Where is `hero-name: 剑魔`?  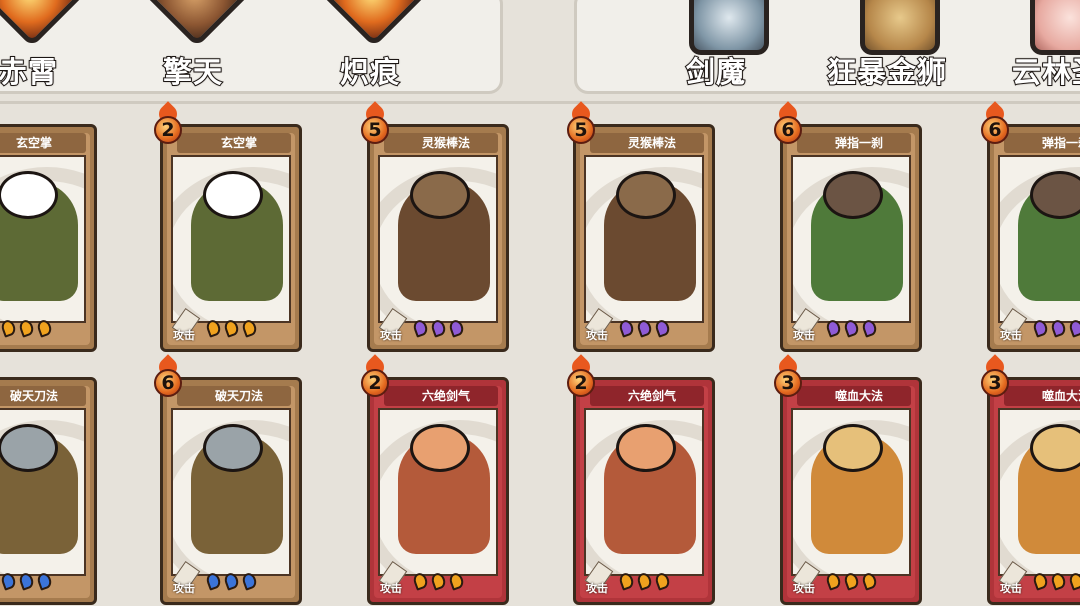 hero-name: 剑魔 is located at coordinates (715, 72).